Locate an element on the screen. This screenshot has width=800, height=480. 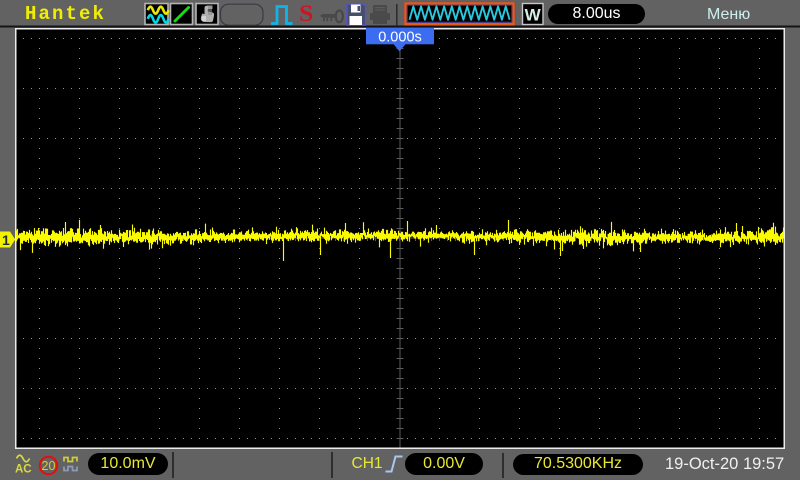
svg-text: 20 is located at coordinates (49, 466).